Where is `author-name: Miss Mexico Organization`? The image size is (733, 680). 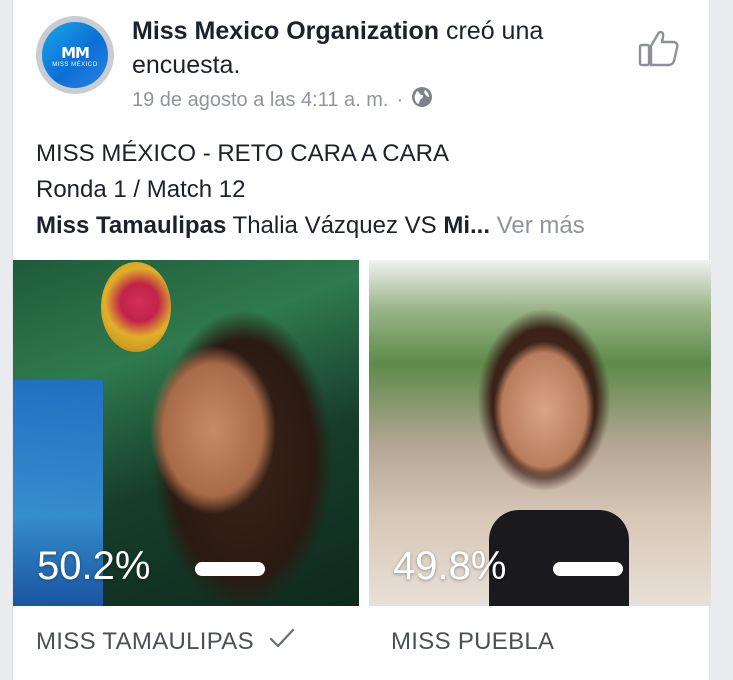 author-name: Miss Mexico Organization is located at coordinates (285, 31).